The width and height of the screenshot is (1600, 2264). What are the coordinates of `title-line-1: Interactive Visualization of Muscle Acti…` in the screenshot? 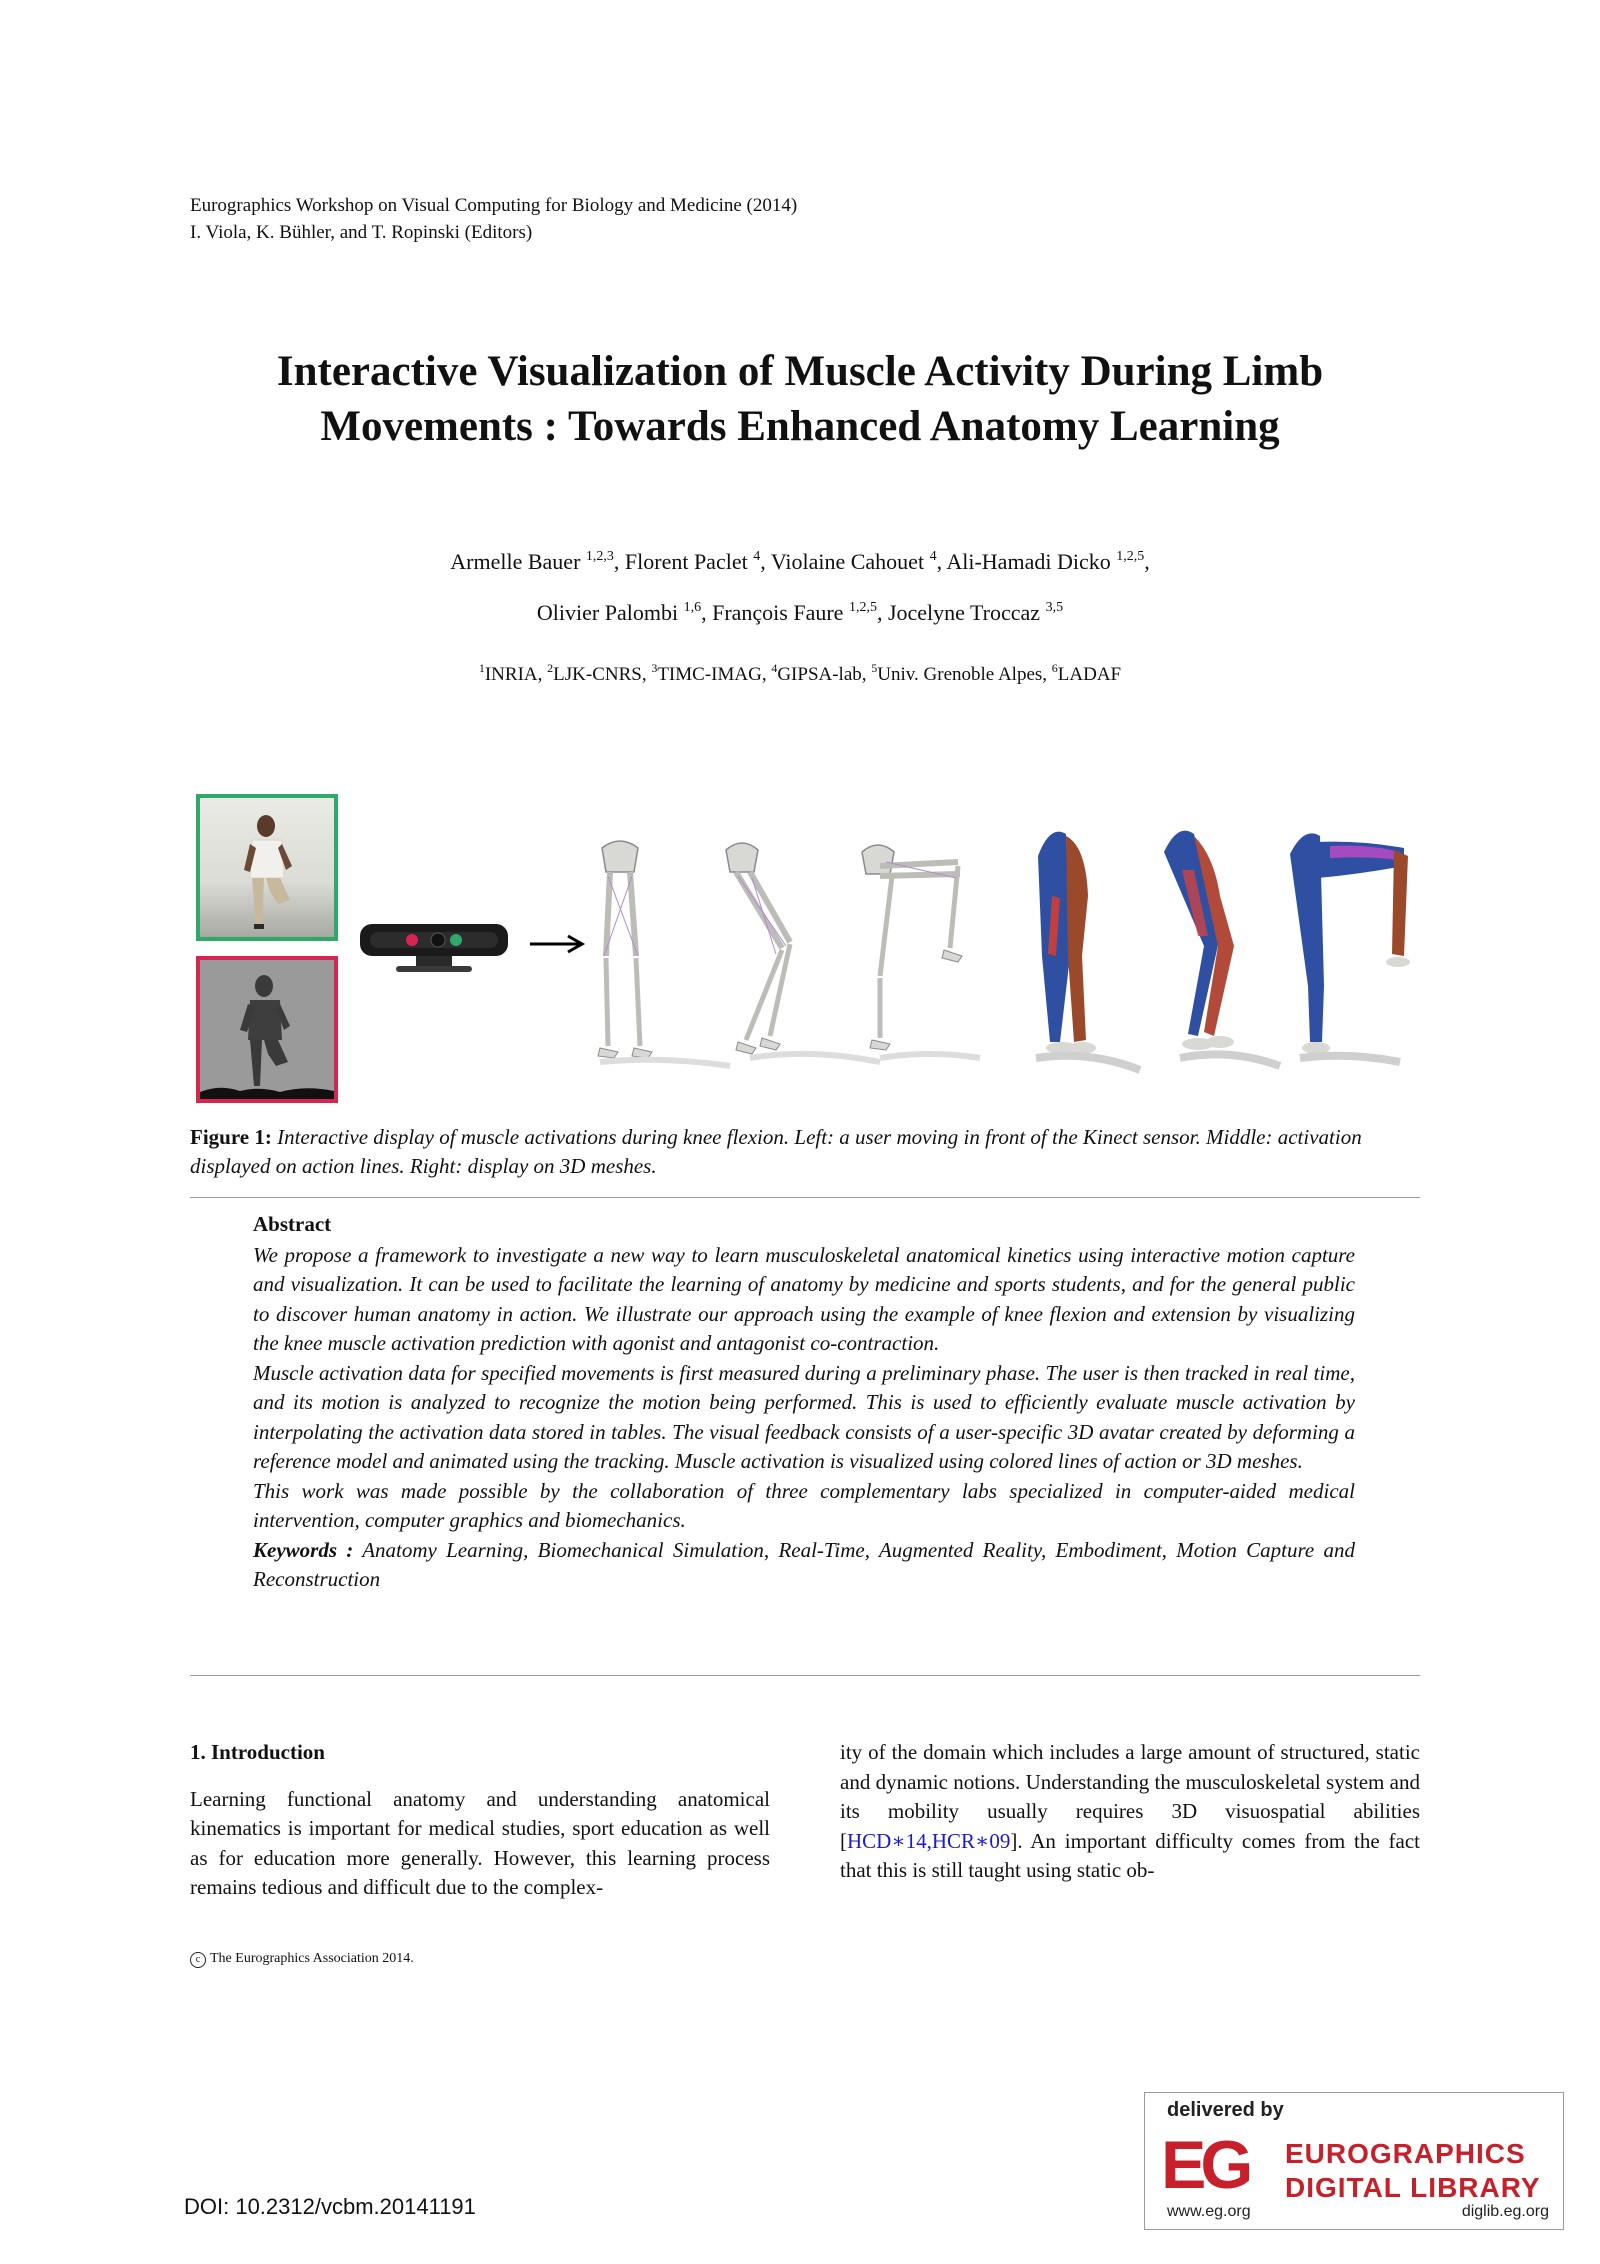 It's located at (800, 371).